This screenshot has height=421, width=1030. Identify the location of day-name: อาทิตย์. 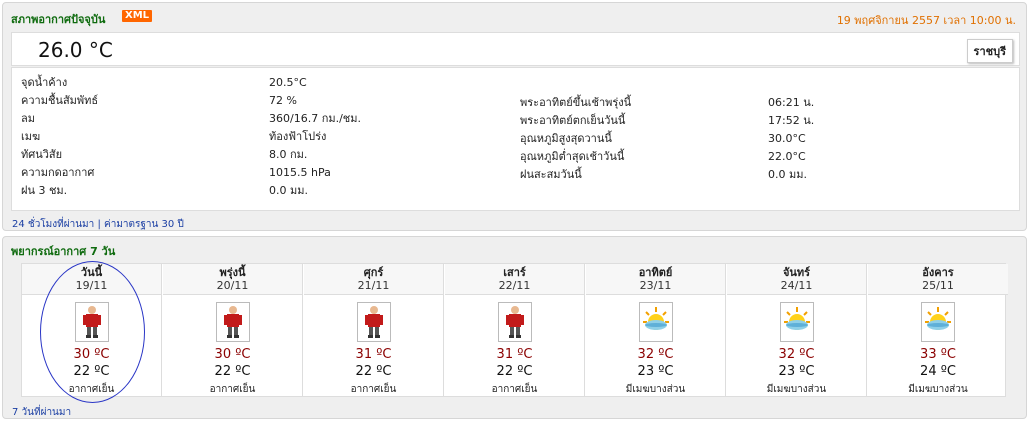
(655, 272).